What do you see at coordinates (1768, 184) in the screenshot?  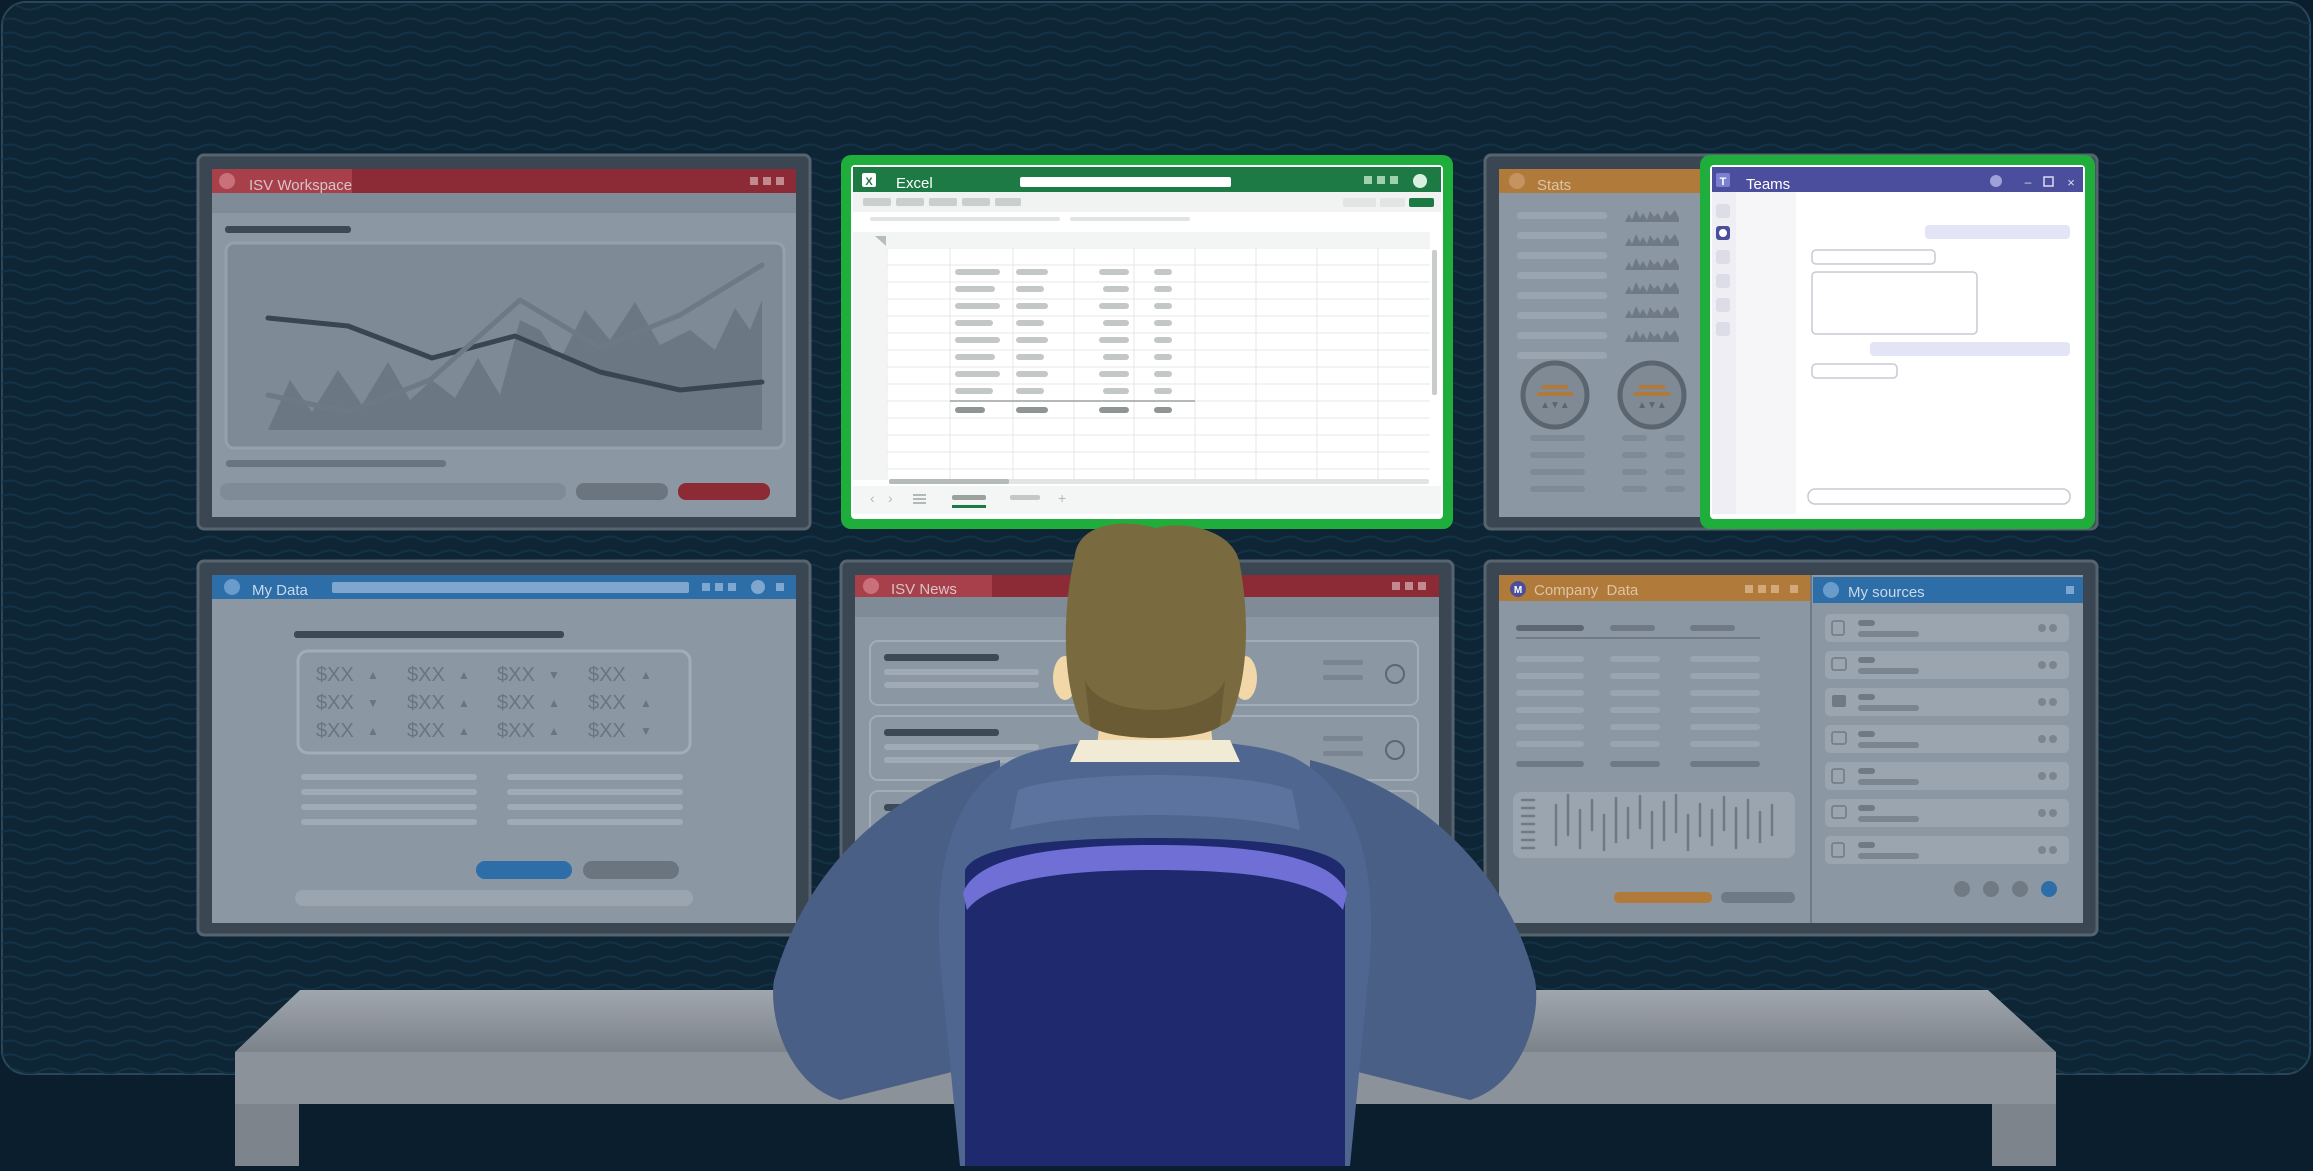 I see `teams-title: Teams` at bounding box center [1768, 184].